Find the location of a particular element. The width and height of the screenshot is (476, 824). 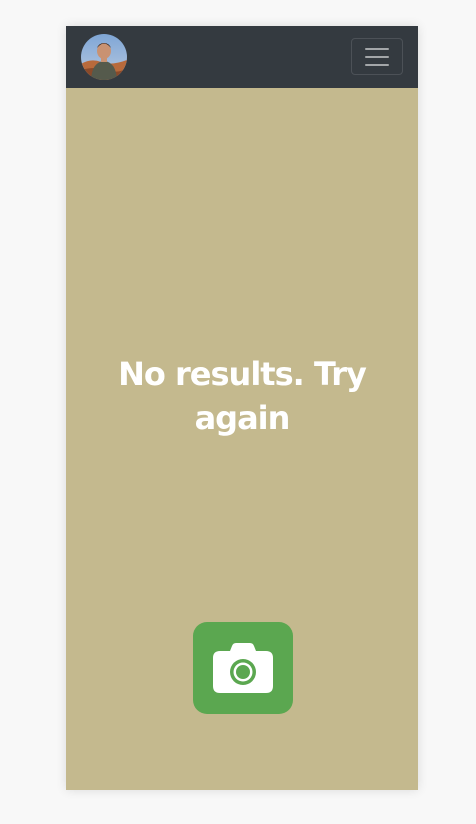

camera-button is located at coordinates (243, 668).